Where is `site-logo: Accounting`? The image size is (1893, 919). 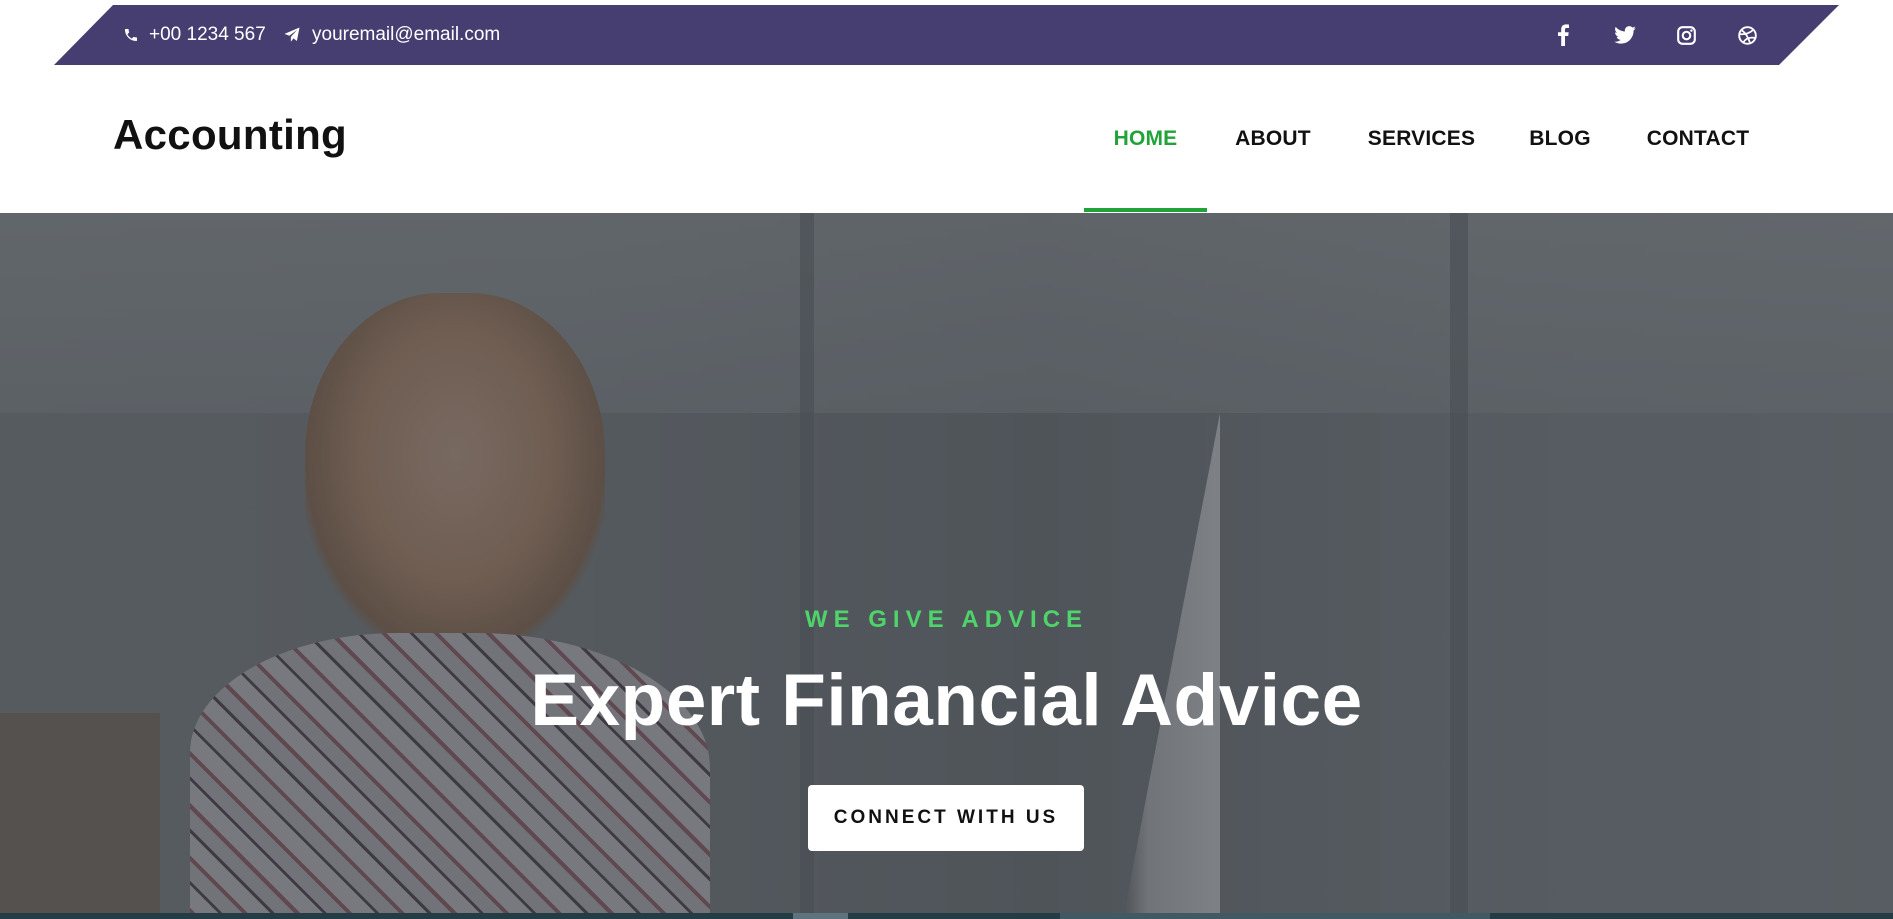
site-logo: Accounting is located at coordinates (230, 135).